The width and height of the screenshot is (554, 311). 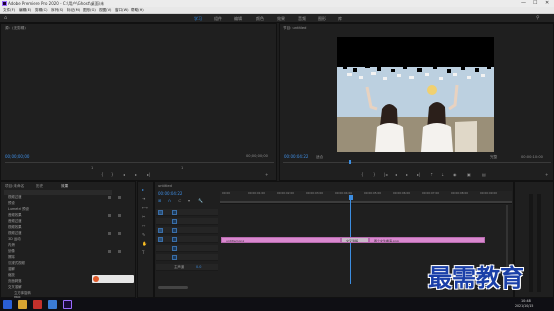 What do you see at coordinates (11, 245) in the screenshot?
I see `tree-item: 内滑` at bounding box center [11, 245].